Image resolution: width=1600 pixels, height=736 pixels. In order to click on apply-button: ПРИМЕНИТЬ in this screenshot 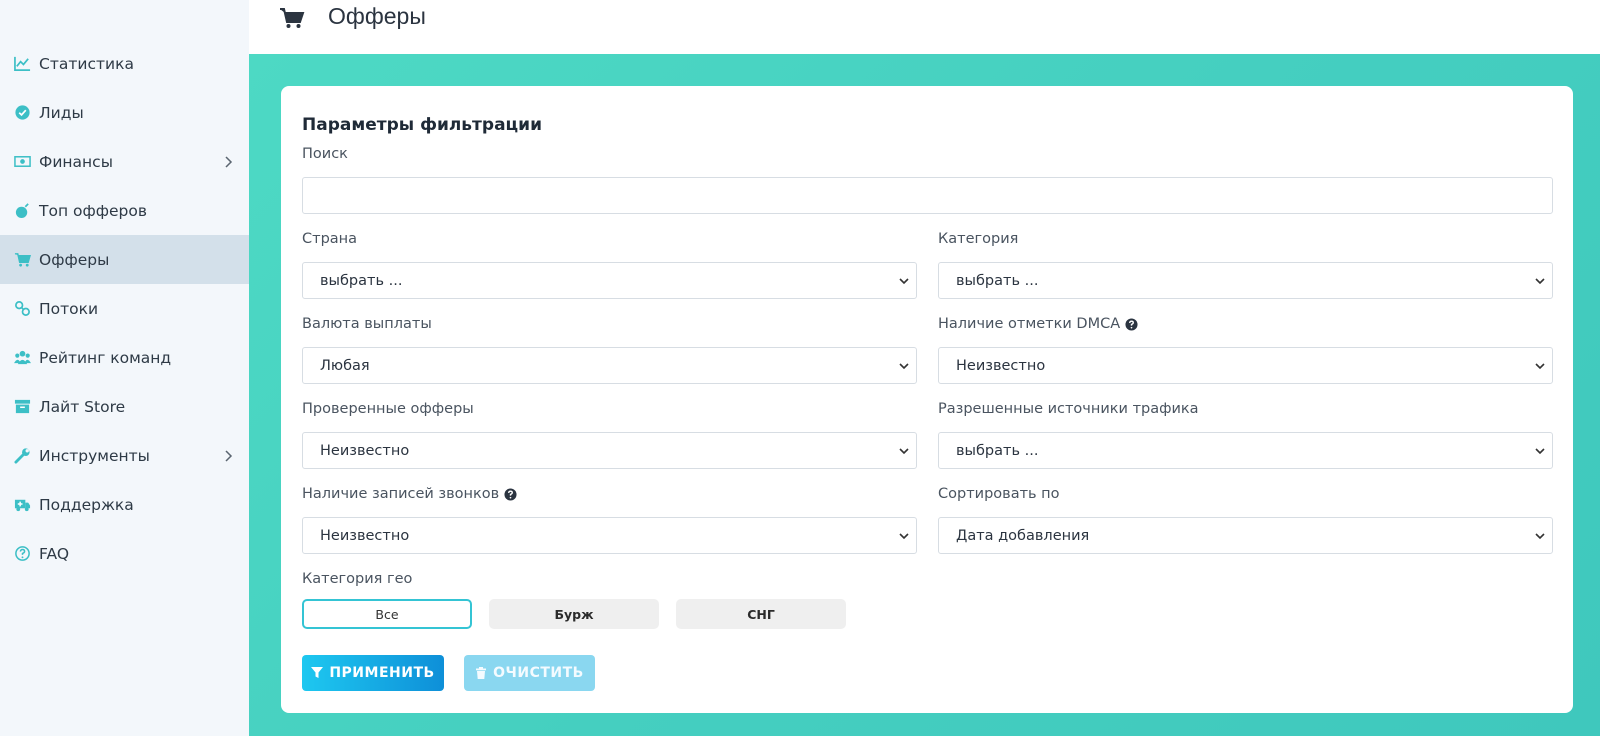, I will do `click(373, 673)`.